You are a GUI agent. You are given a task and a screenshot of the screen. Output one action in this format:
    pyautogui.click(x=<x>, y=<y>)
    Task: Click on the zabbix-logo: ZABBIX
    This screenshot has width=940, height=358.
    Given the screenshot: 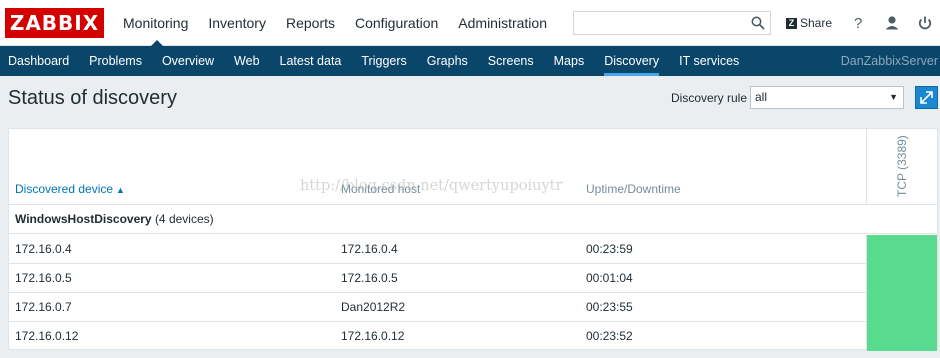 What is the action you would take?
    pyautogui.click(x=54, y=23)
    